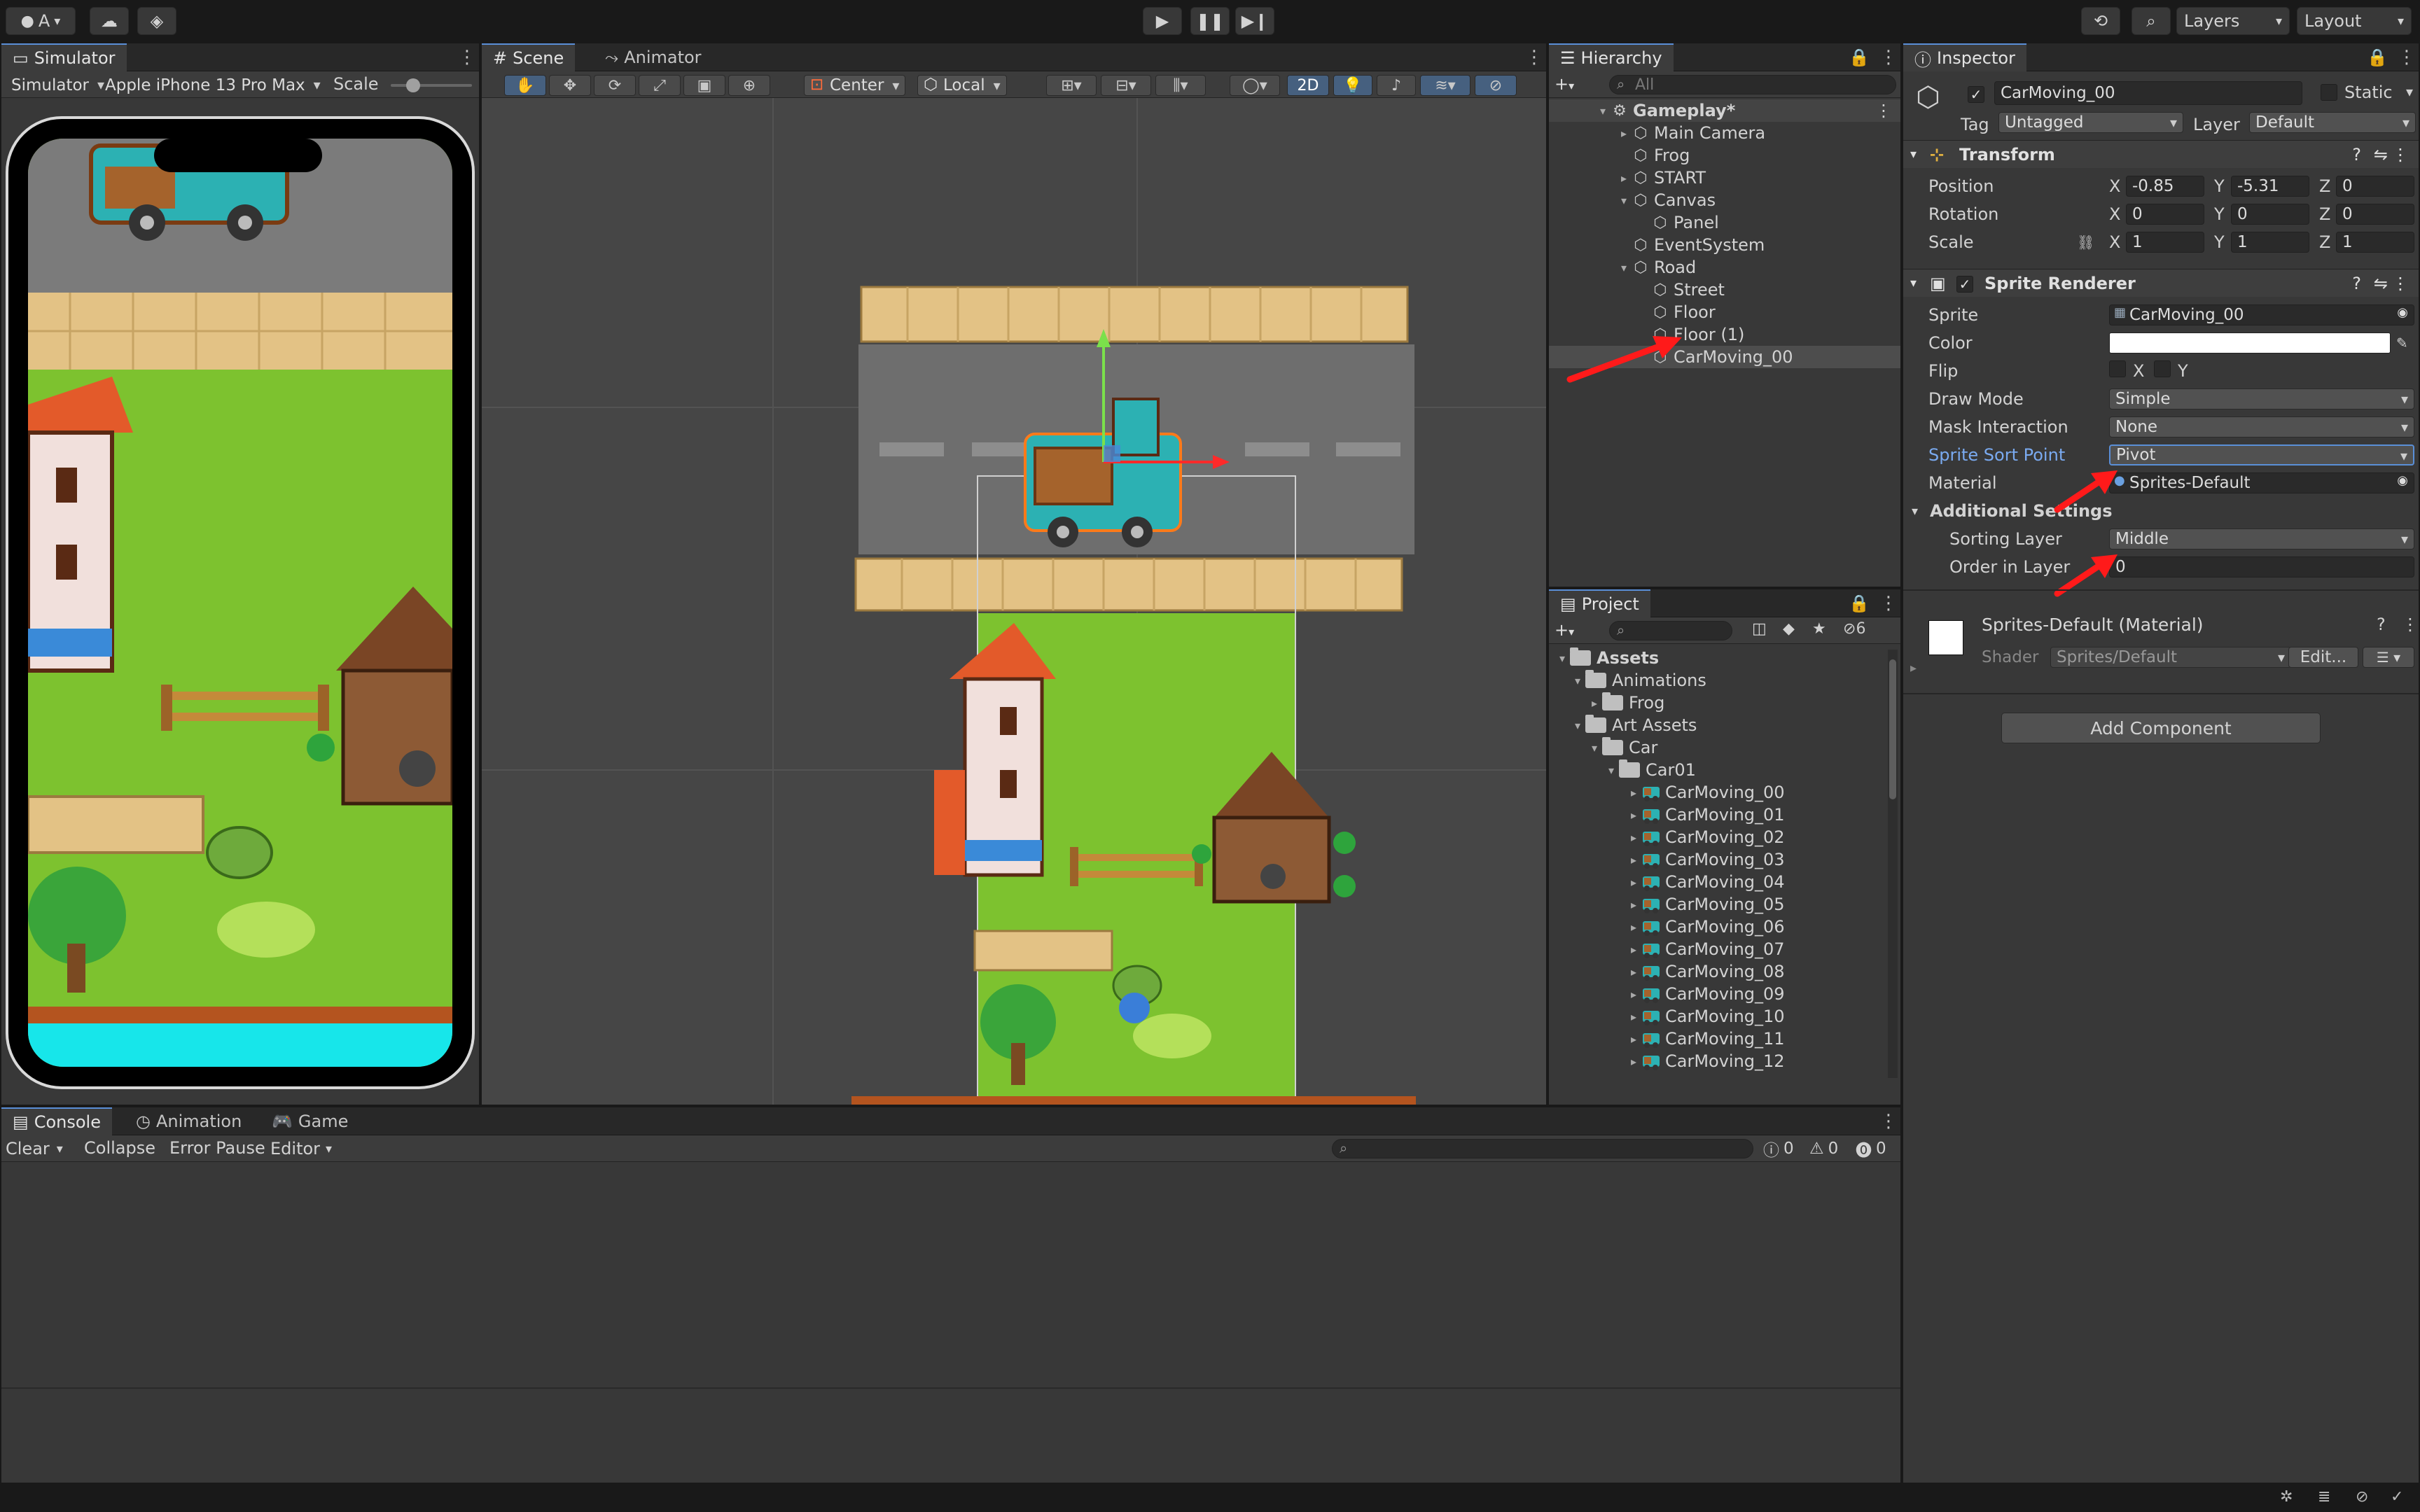  Describe the element at coordinates (2161, 283) in the screenshot. I see `sprite-renderer-header: ▾ ▣ ✓ Sprite Renderer ? ⇋ ⋮` at that location.